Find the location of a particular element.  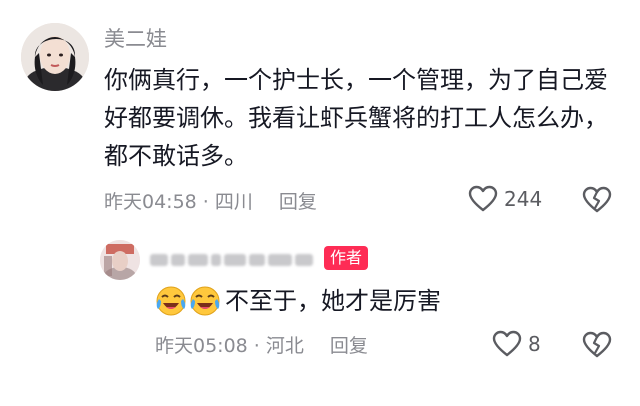

comment-meta: 昨天04:58 · 四川 回复 is located at coordinates (210, 202).